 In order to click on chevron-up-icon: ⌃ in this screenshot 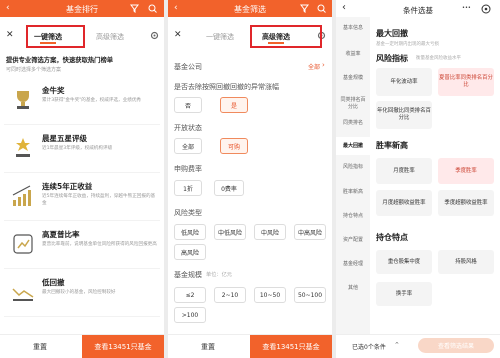, I will do `click(397, 345)`.